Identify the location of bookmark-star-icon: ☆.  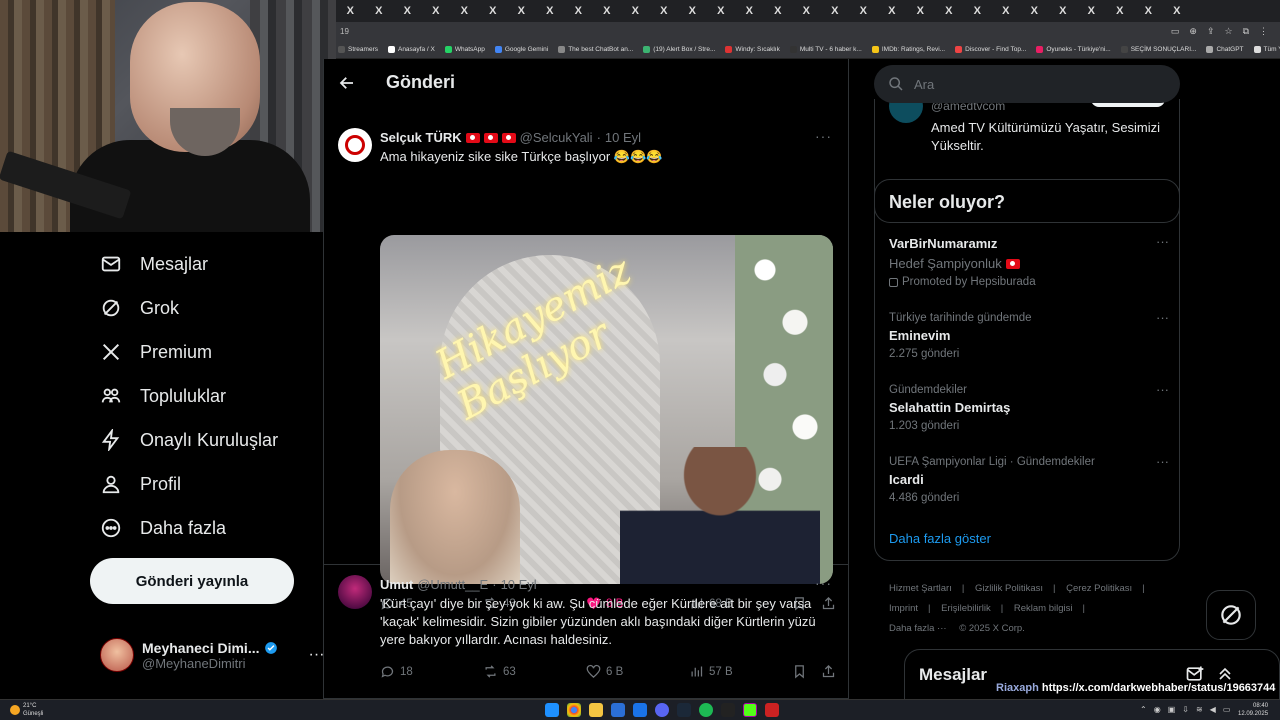
(1228, 31).